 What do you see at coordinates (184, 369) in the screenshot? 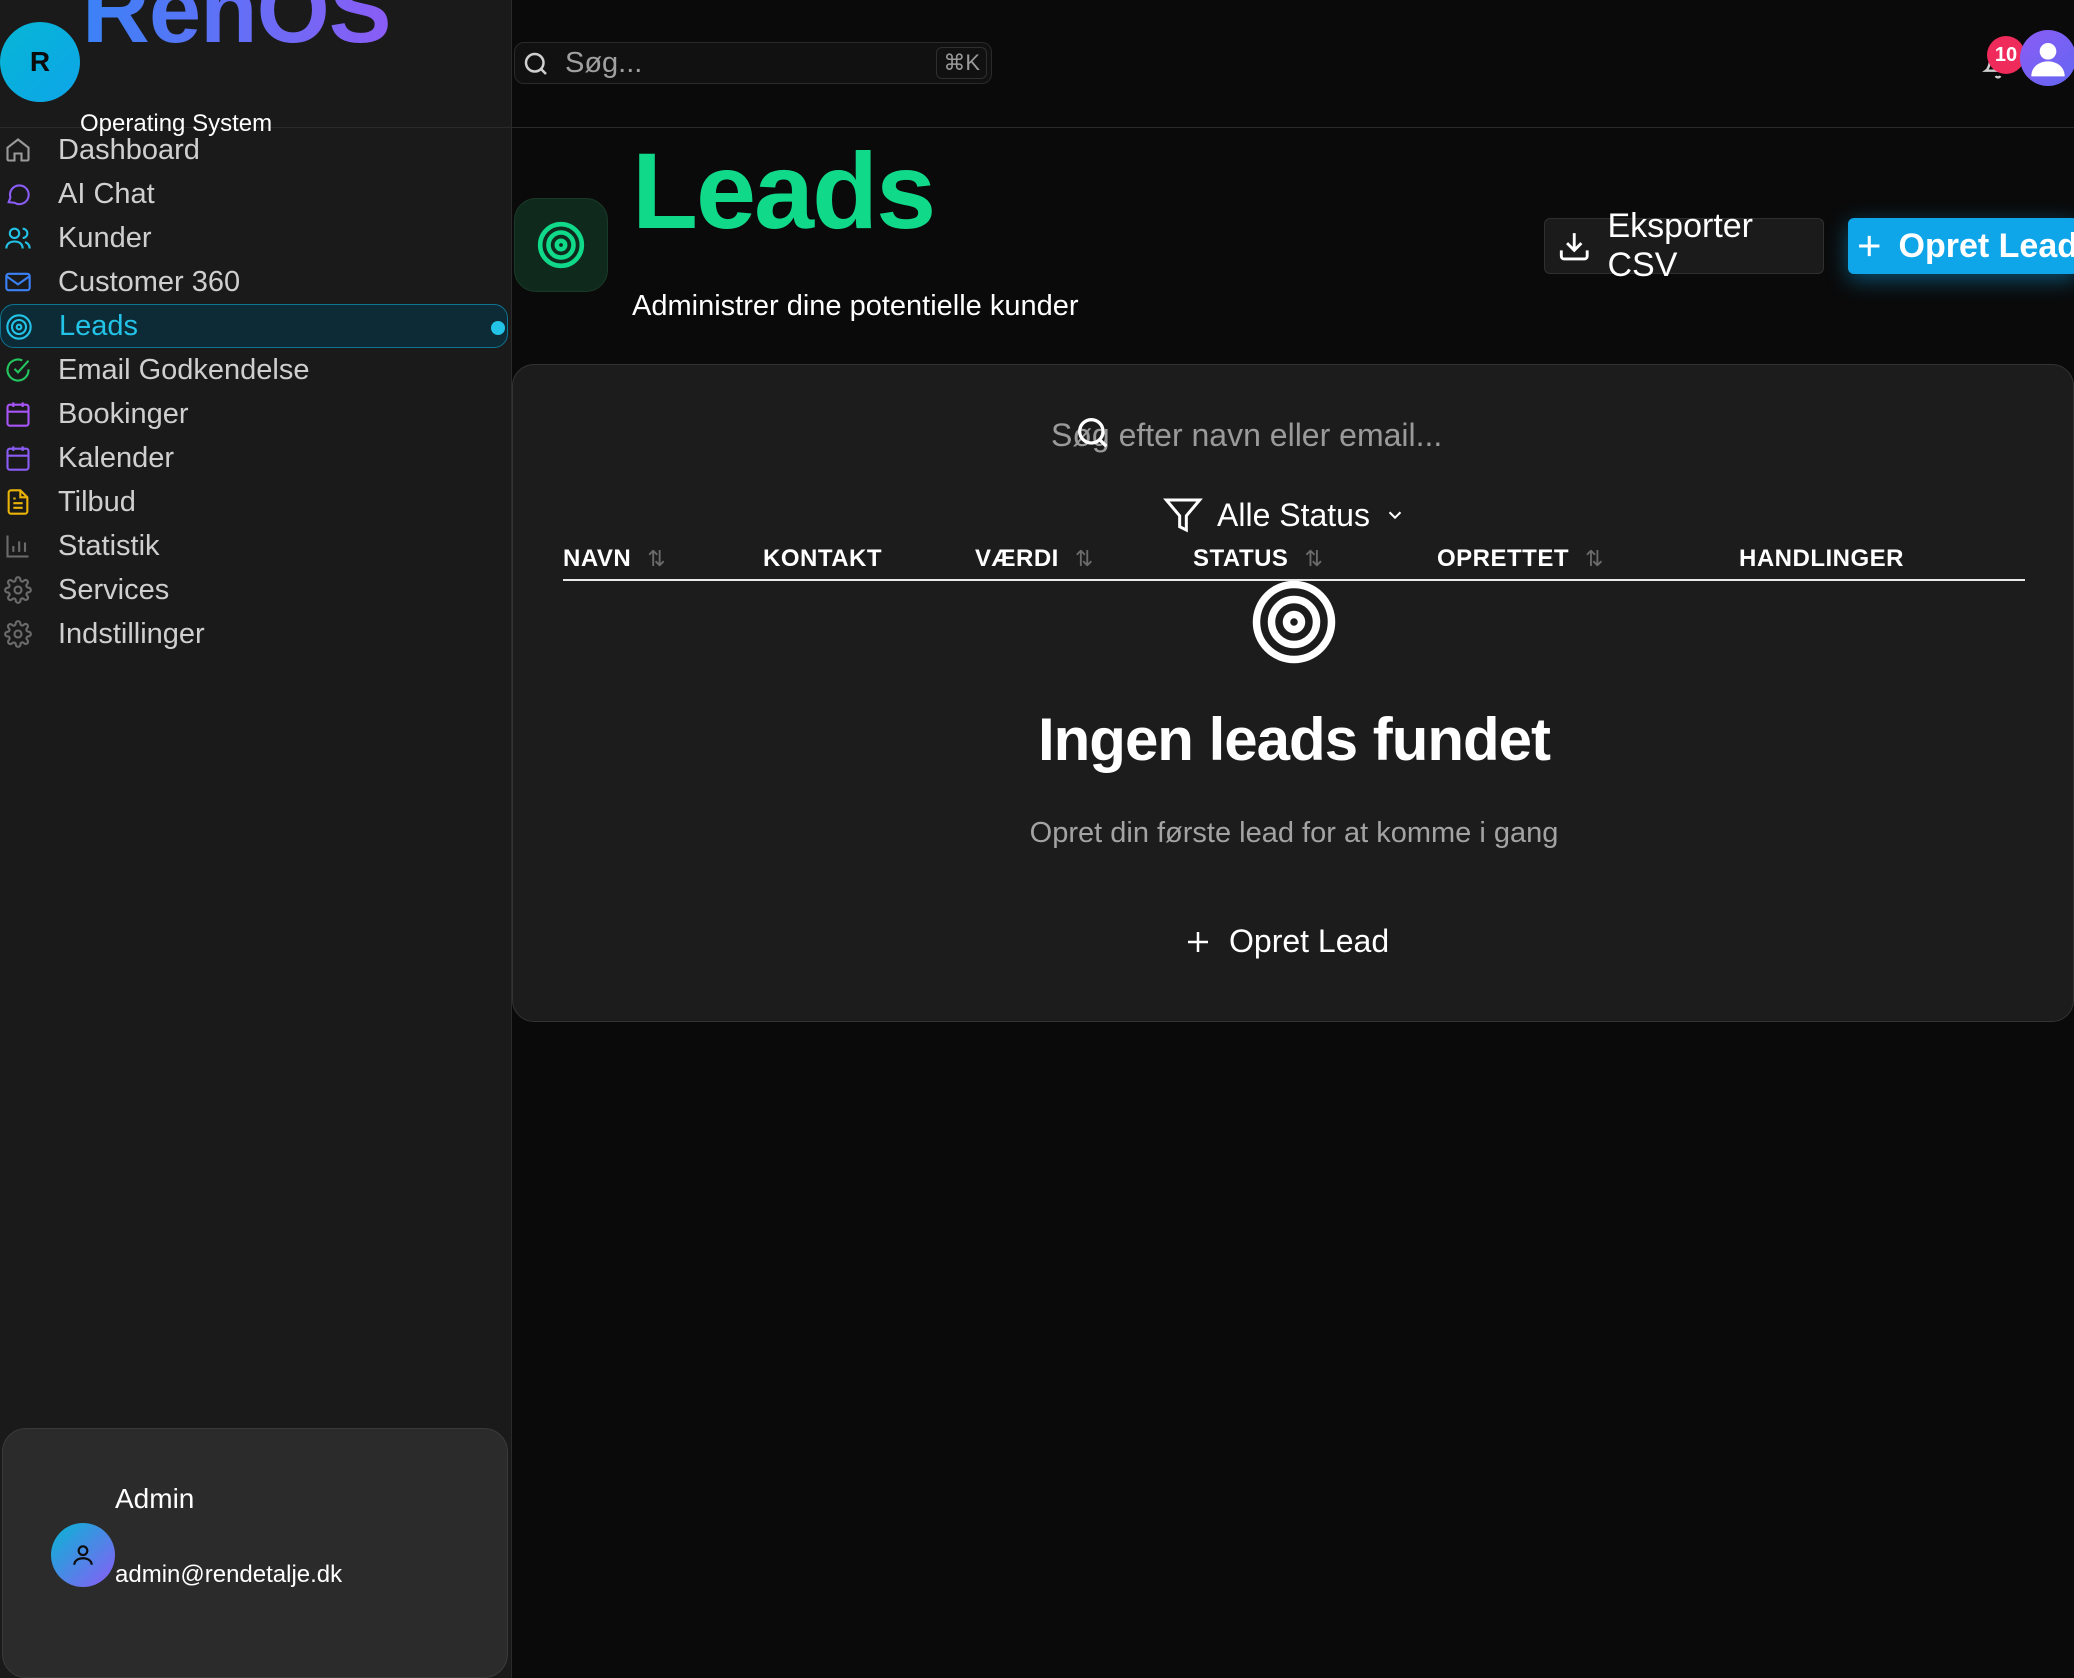
I see `sidebar-item-label: Email Godkendelse` at bounding box center [184, 369].